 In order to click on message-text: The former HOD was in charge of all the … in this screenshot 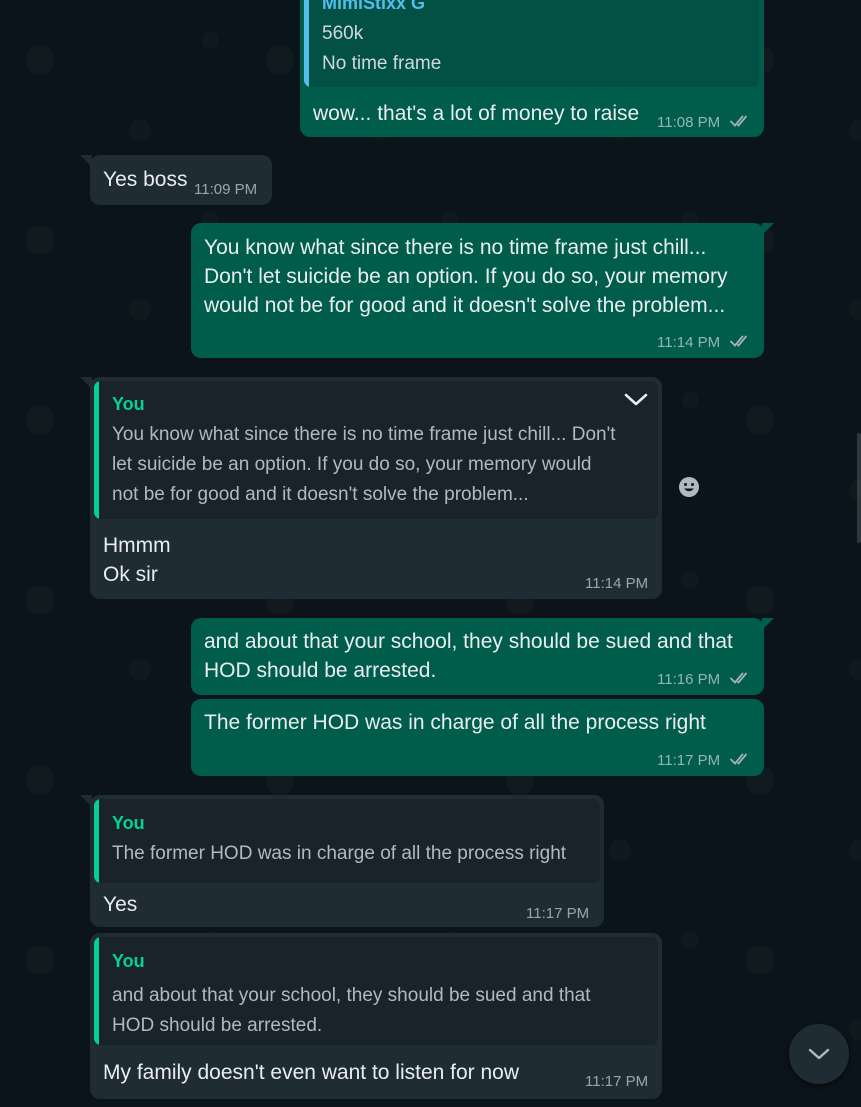, I will do `click(455, 722)`.